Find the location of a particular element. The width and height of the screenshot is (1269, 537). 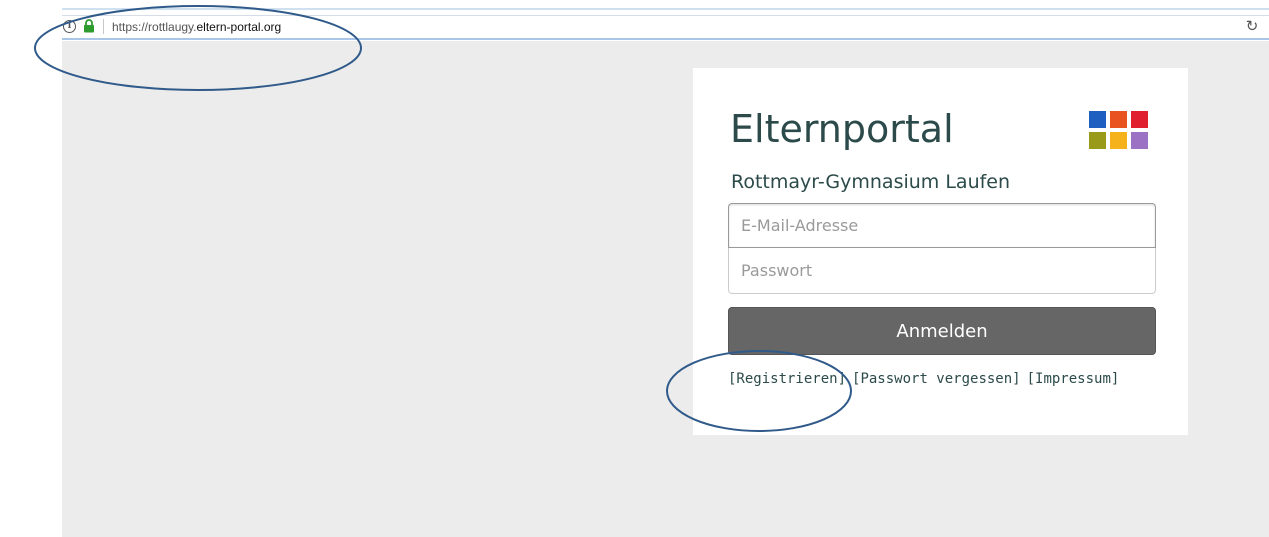

reload-icon: ↻ is located at coordinates (1252, 26).